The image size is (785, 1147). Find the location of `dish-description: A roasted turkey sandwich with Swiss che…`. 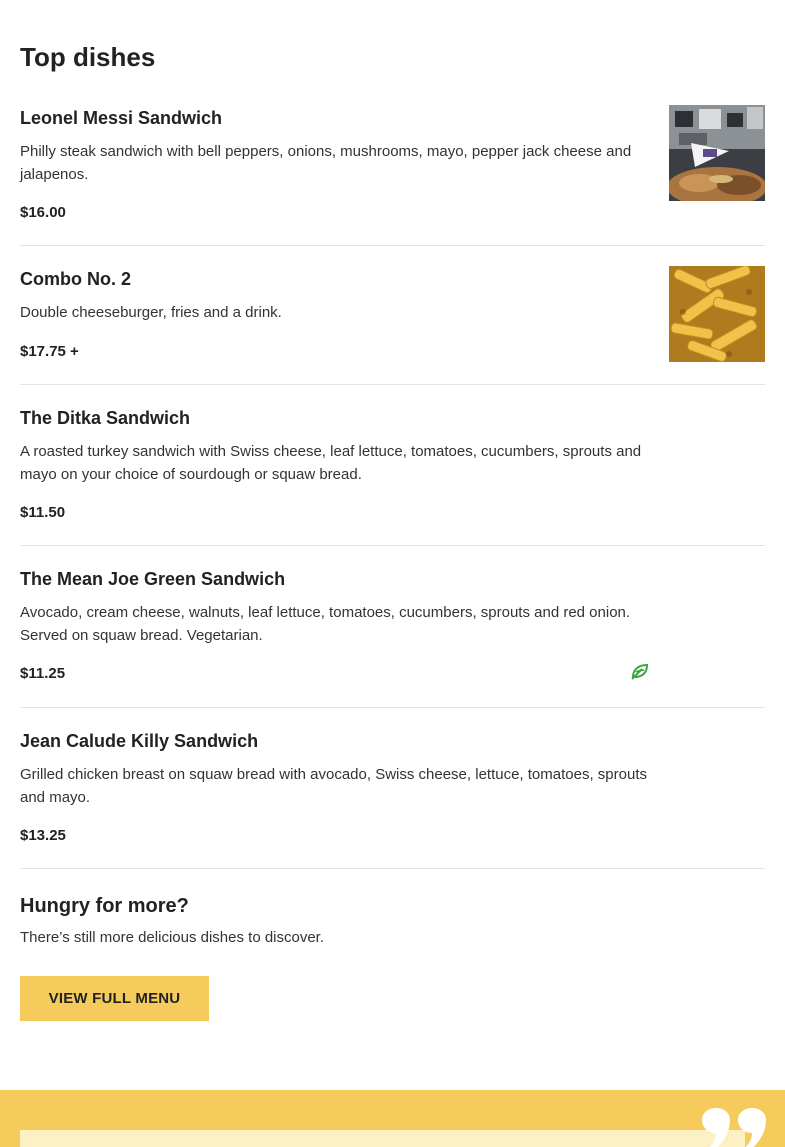

dish-description: A roasted turkey sandwich with Swiss che… is located at coordinates (331, 463).